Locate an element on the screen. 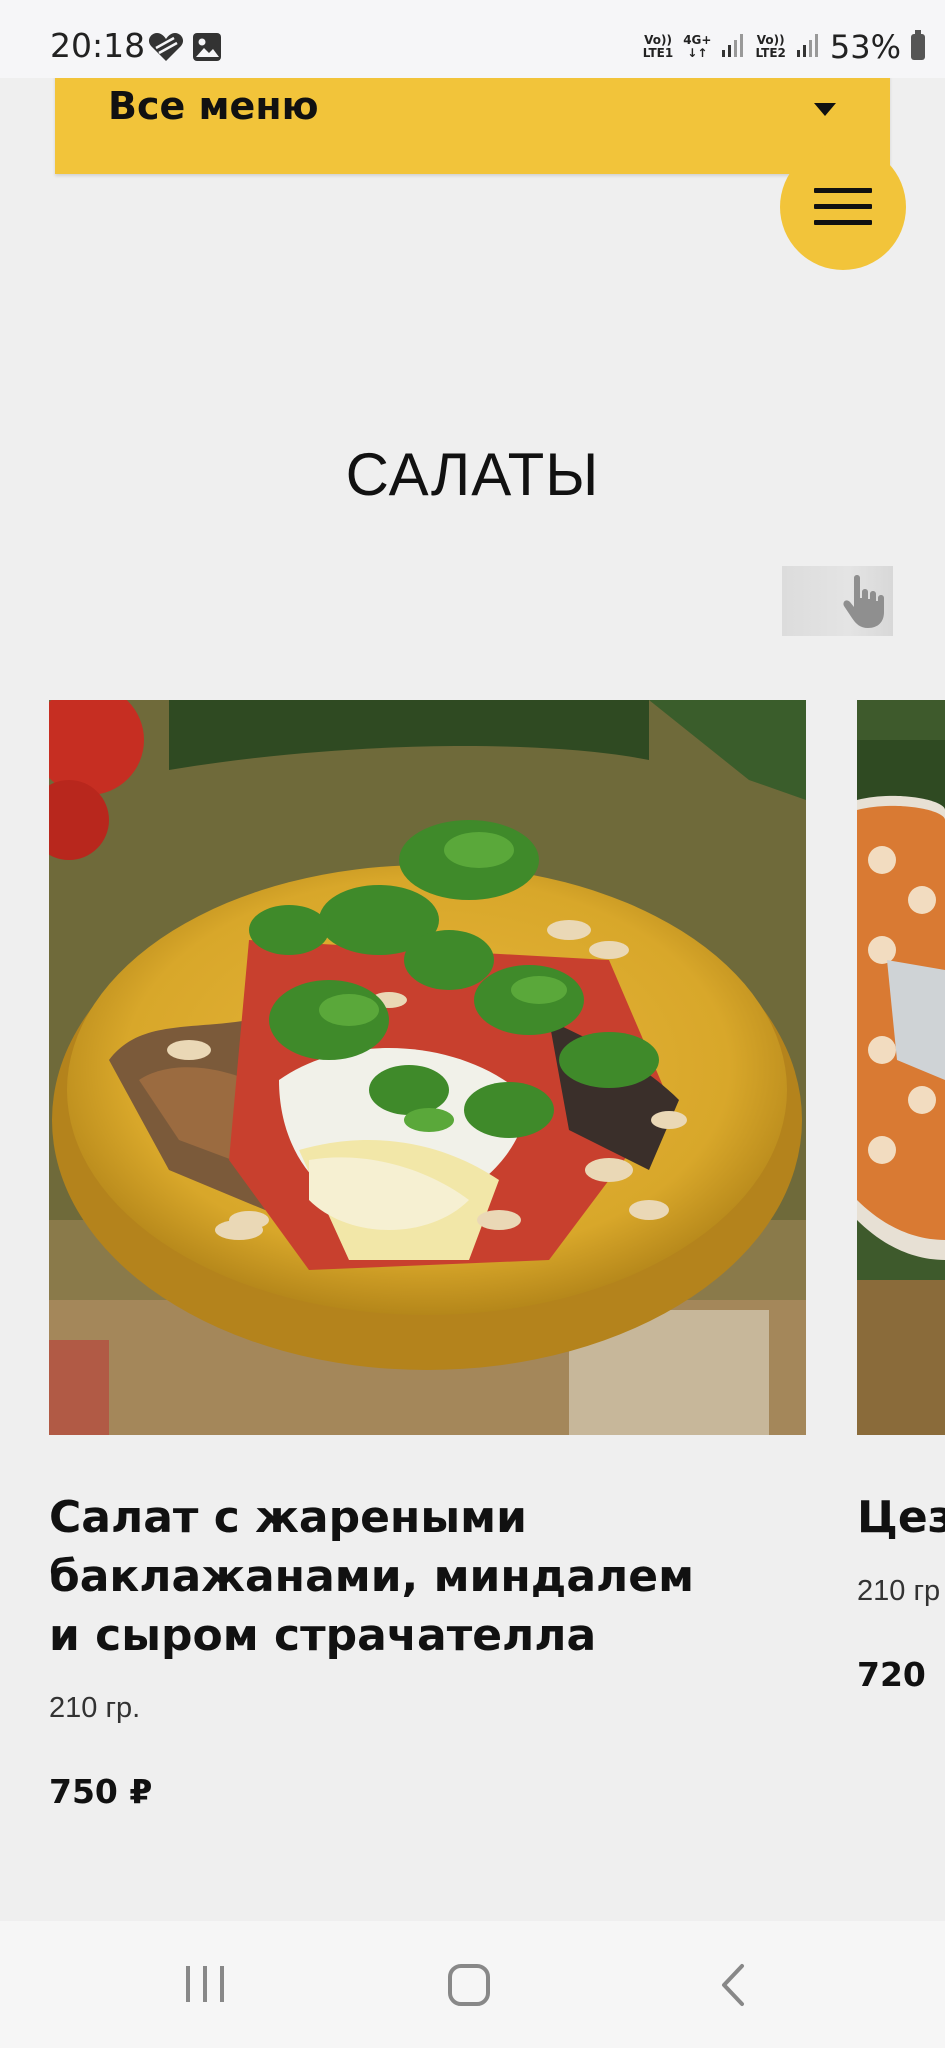  system-nav-bar is located at coordinates (472, 1984).